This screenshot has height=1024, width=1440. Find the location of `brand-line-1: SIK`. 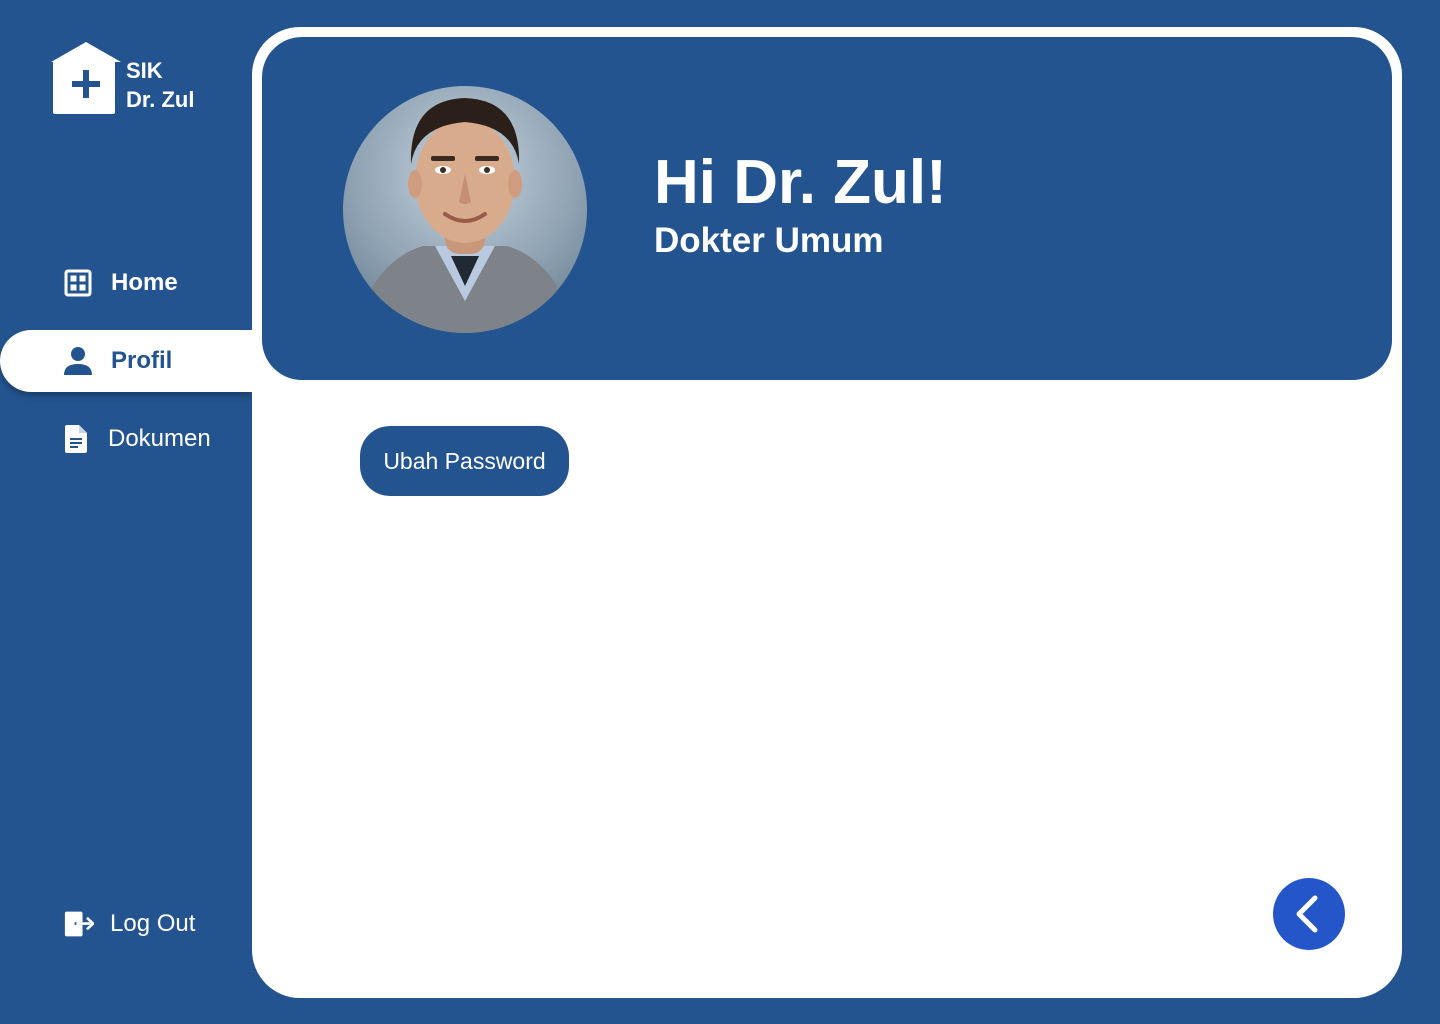

brand-line-1: SIK is located at coordinates (144, 70).